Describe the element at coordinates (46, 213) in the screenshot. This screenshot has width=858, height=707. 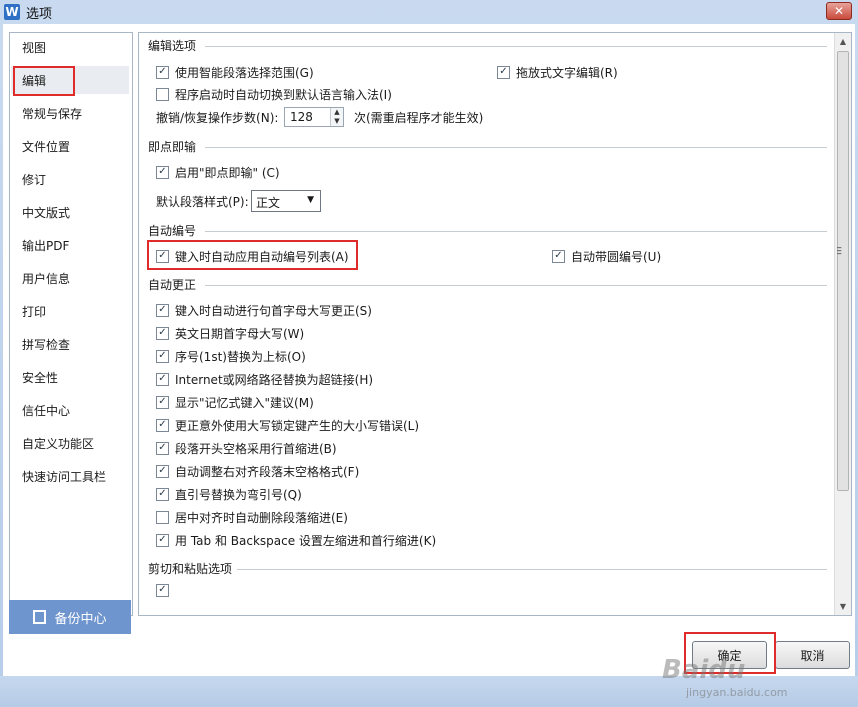
I see `nav-item-chinese-layout: 中文版式` at that location.